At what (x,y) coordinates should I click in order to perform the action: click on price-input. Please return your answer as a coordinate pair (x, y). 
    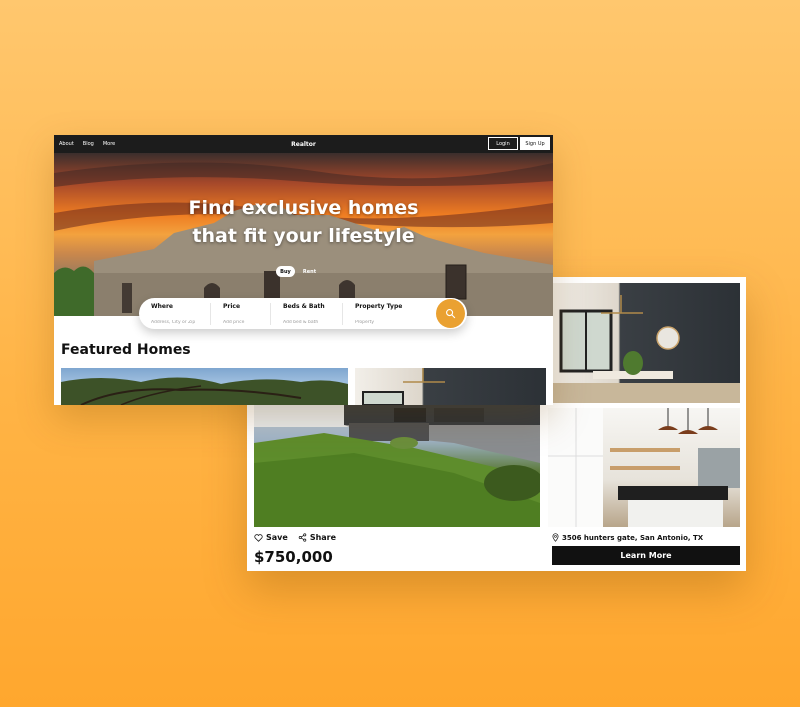
    Looking at the image, I should click on (246, 322).